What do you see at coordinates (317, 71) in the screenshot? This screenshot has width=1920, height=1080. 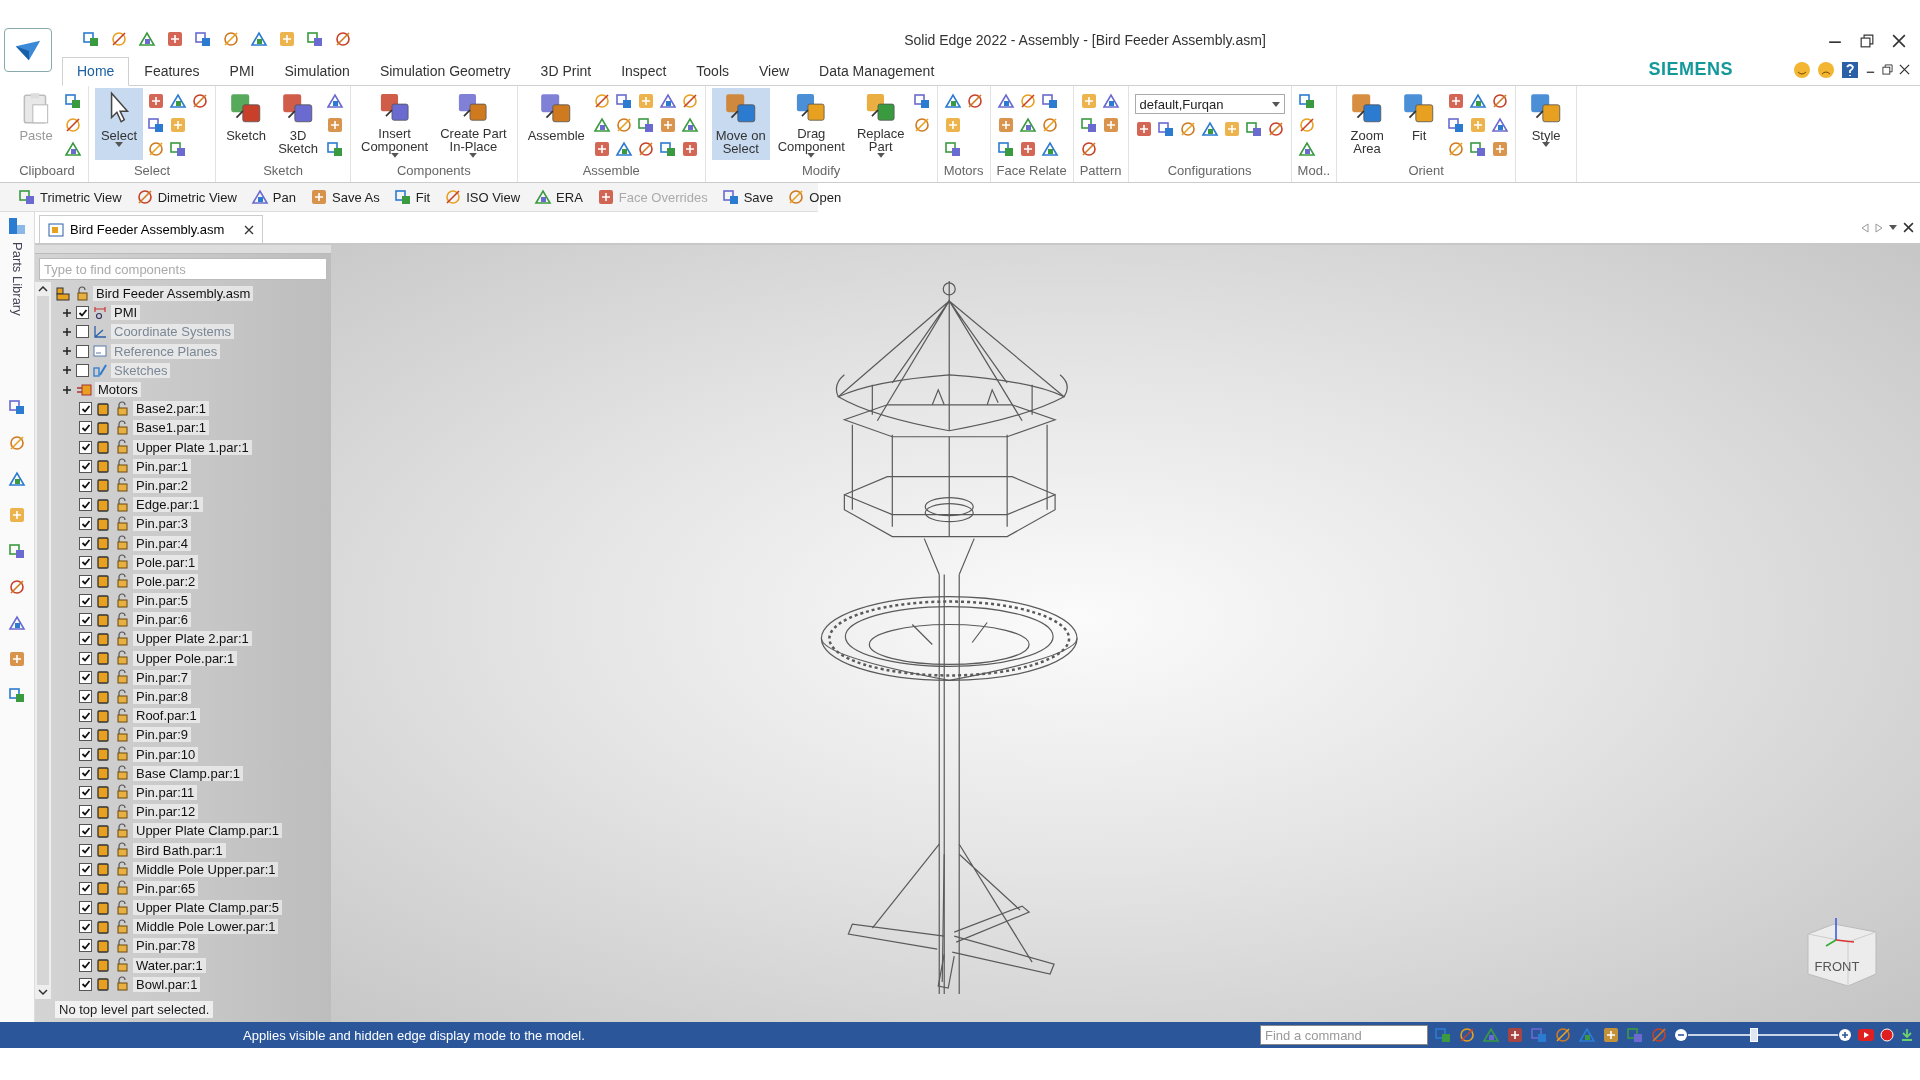 I see `ribbon-tab: Simulation` at bounding box center [317, 71].